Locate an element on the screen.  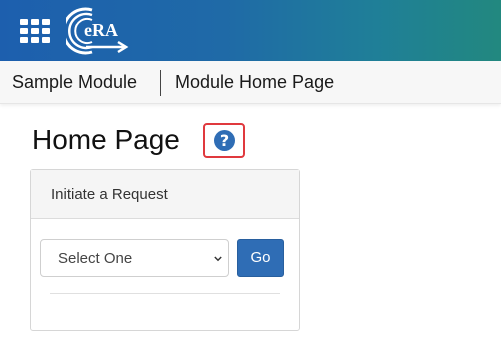
breadcrumb-item-module-home-page: Module Home Page is located at coordinates (255, 82).